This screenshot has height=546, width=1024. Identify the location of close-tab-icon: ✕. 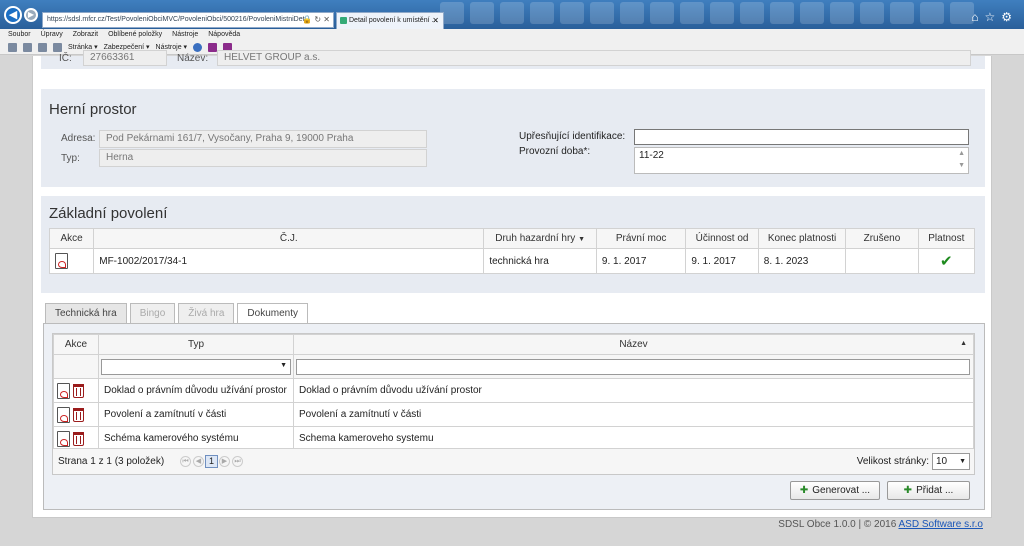
(435, 20).